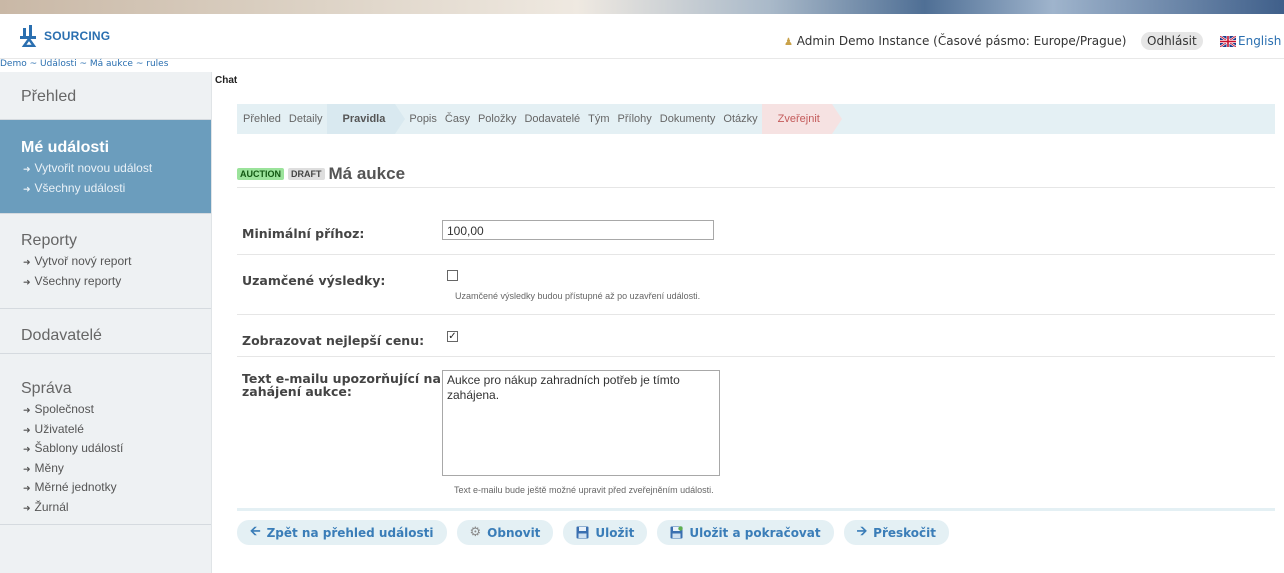 This screenshot has height=573, width=1284. What do you see at coordinates (1260, 41) in the screenshot?
I see `language-label: English` at bounding box center [1260, 41].